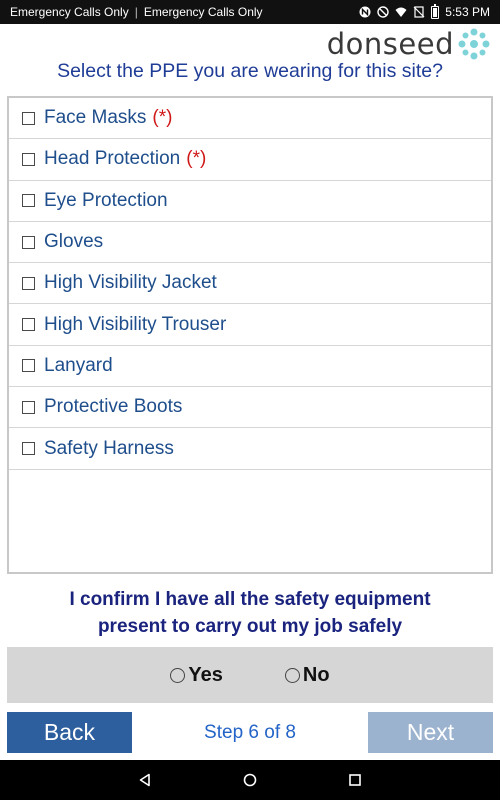 This screenshot has height=800, width=500. I want to click on recents-nav-icon, so click(355, 780).